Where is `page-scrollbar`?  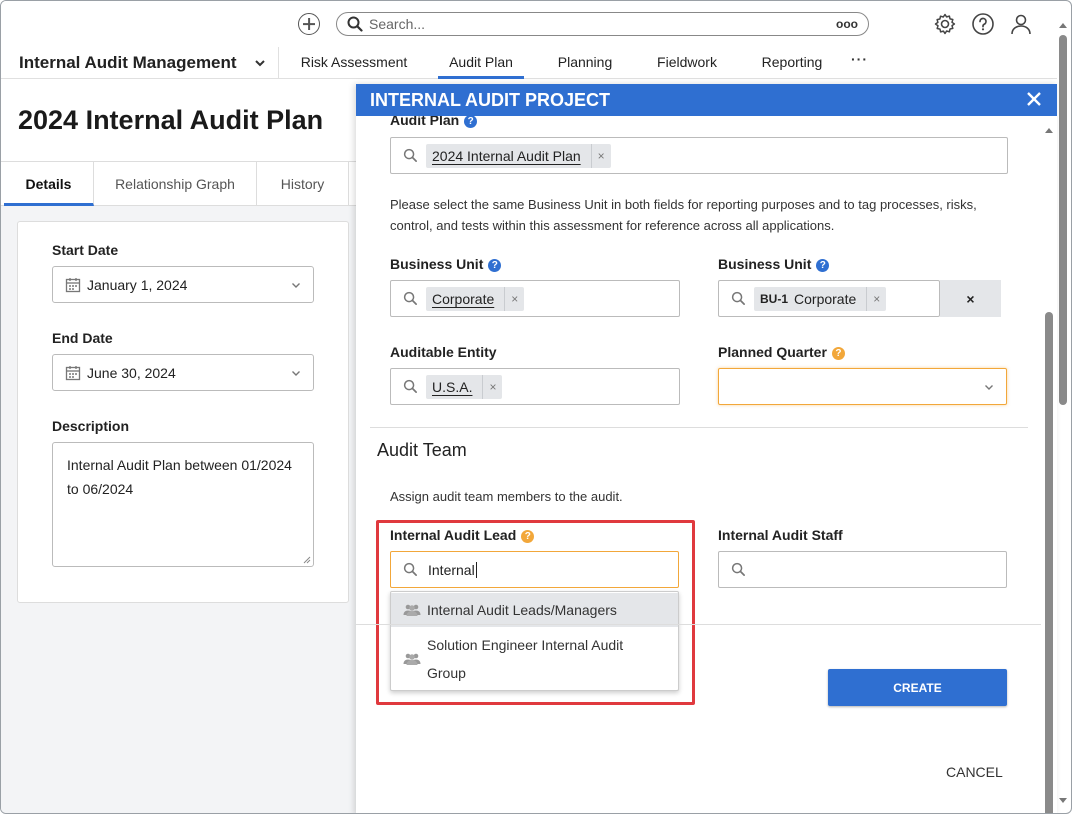 page-scrollbar is located at coordinates (1063, 416).